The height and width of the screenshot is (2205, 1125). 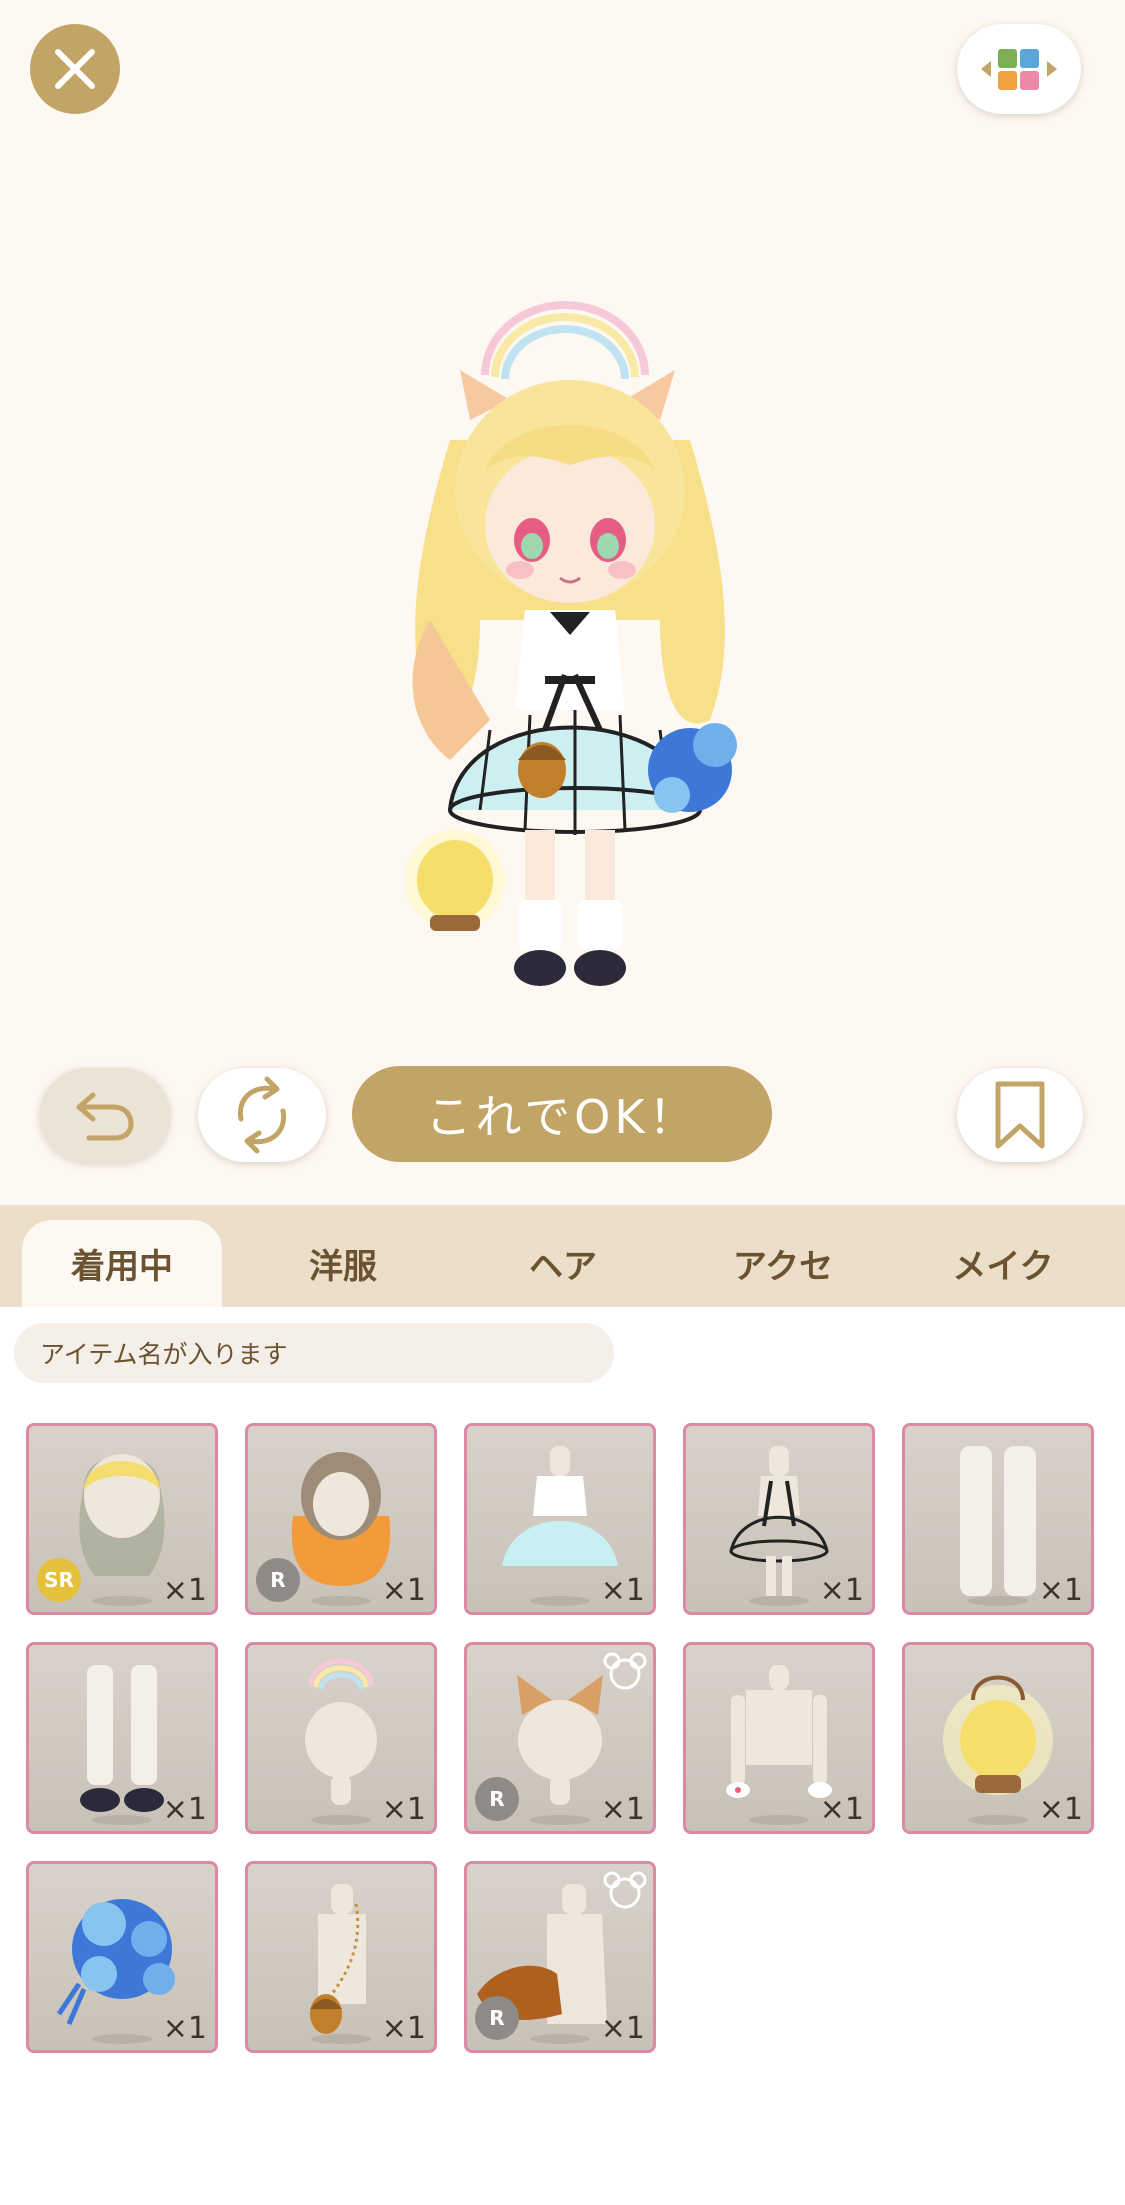 I want to click on item-wrist-cuffs: ×1, so click(x=779, y=1738).